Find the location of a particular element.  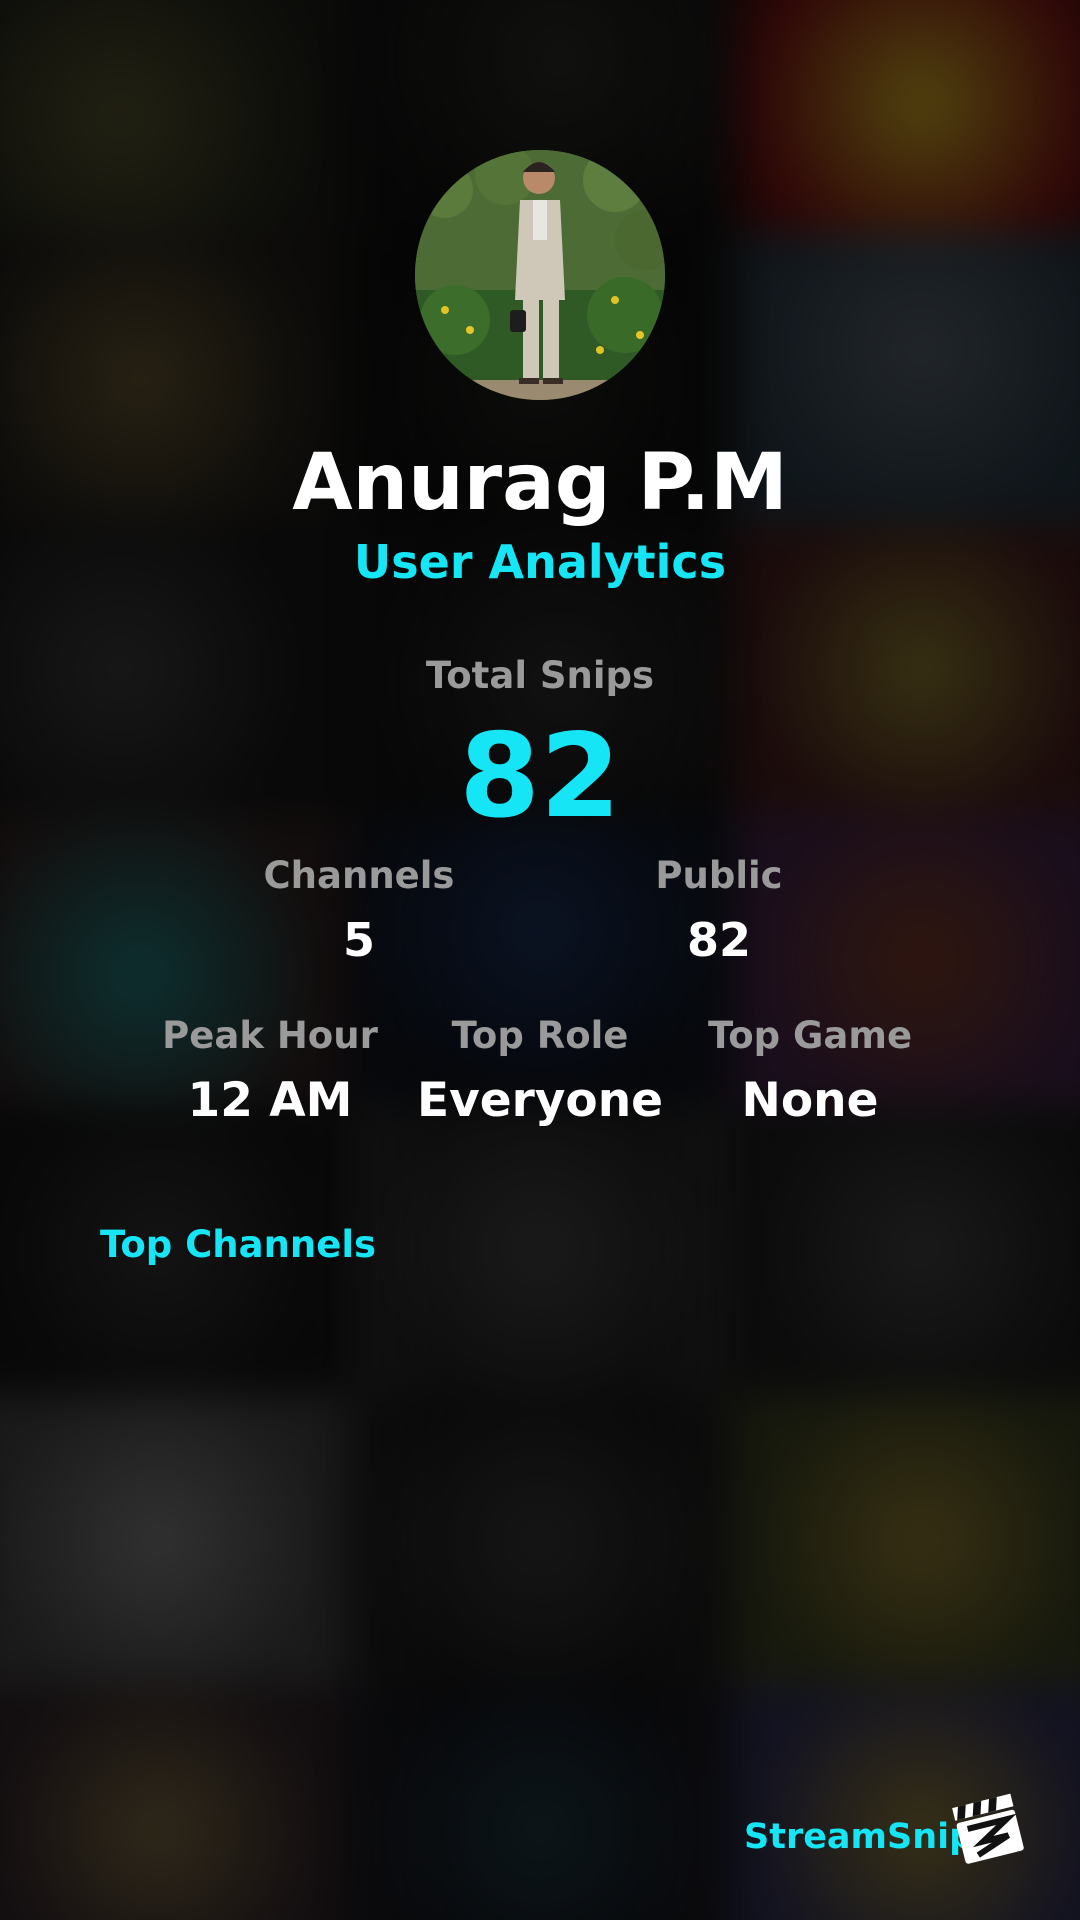

top-role-label: Top Role is located at coordinates (540, 1035).